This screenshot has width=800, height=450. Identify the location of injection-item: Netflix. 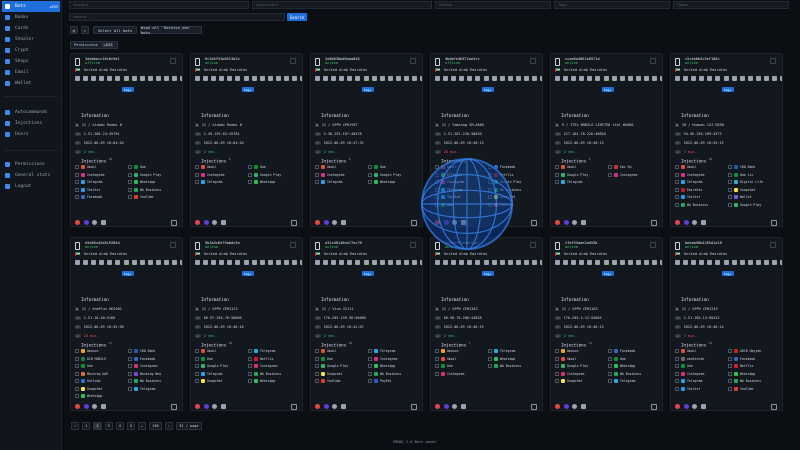
(740, 366).